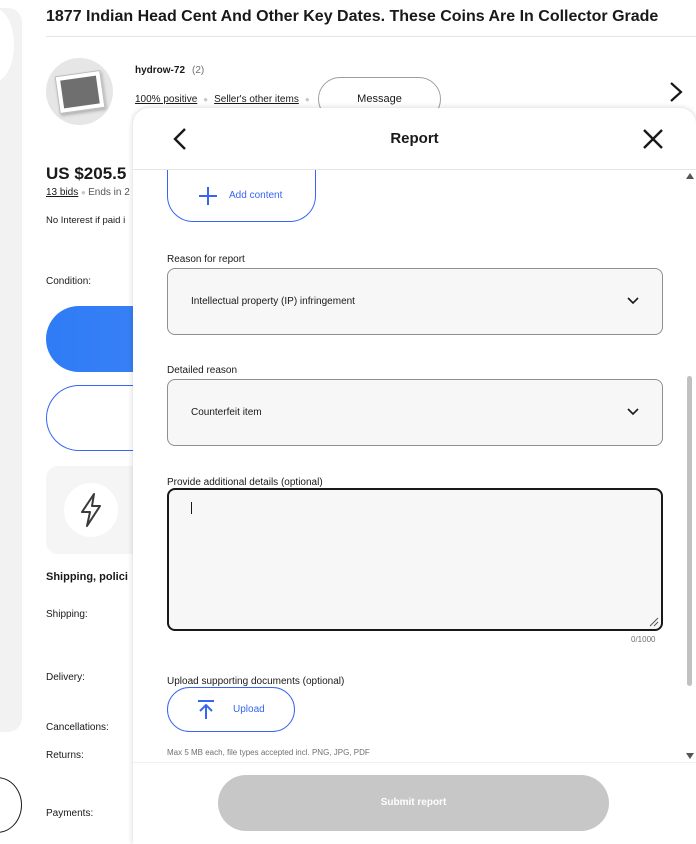  What do you see at coordinates (91, 510) in the screenshot?
I see `lightning-icon` at bounding box center [91, 510].